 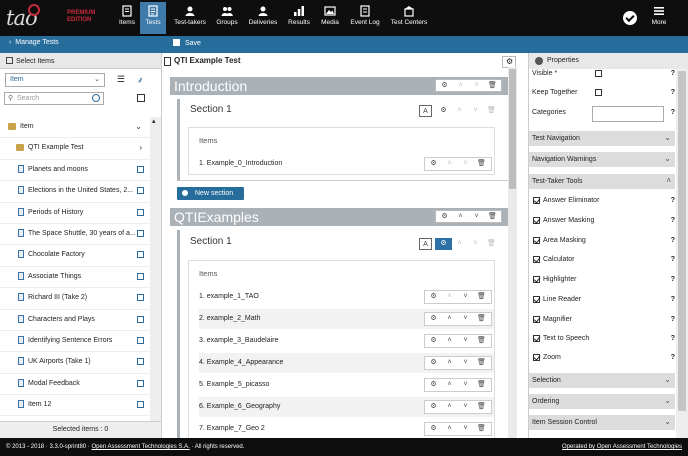 What do you see at coordinates (75, 342) in the screenshot?
I see `tree-item: Identifying Sentence Errors` at bounding box center [75, 342].